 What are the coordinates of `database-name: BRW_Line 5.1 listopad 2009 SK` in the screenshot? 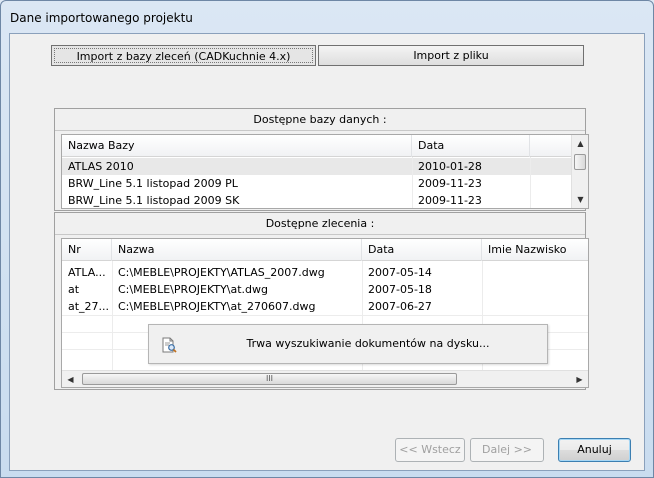 It's located at (154, 200).